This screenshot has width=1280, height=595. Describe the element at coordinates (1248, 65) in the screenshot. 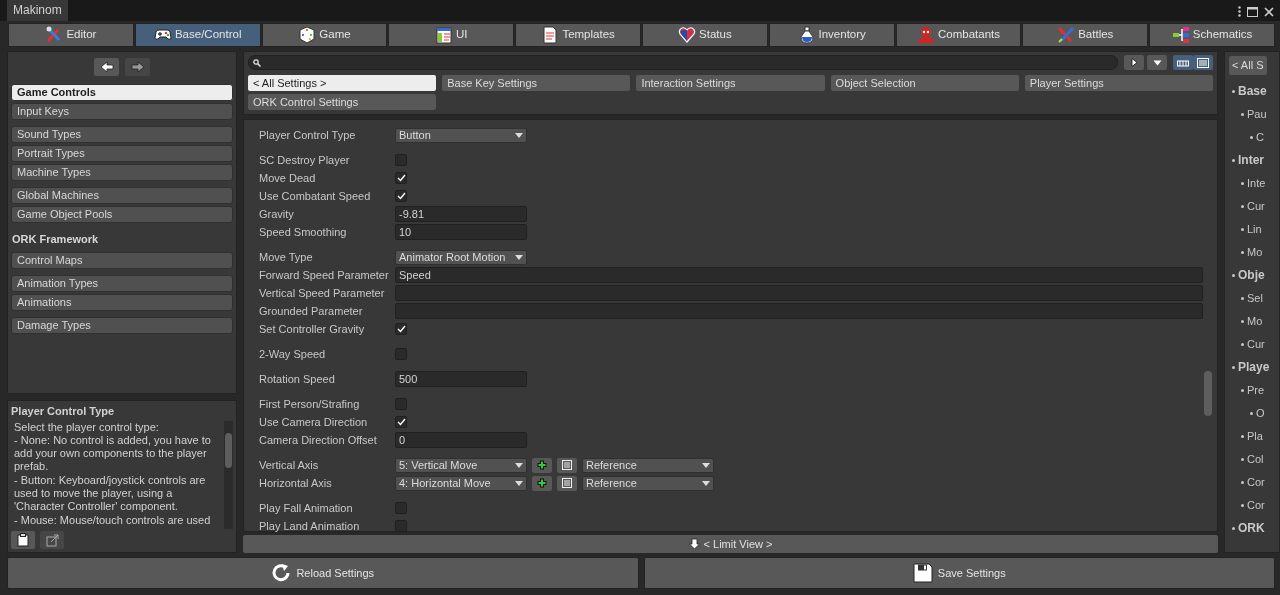

I see `all-sections-button: < All S` at that location.